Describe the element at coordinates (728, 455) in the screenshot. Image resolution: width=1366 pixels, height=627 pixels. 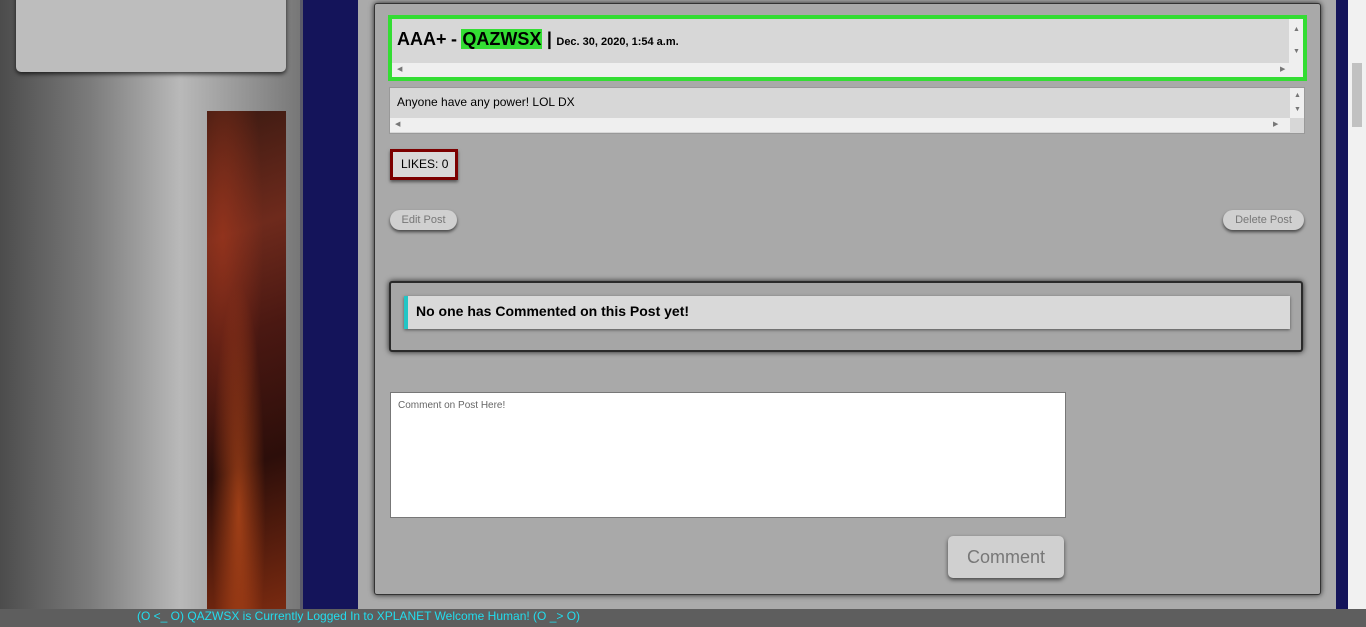
I see `comment-input` at that location.